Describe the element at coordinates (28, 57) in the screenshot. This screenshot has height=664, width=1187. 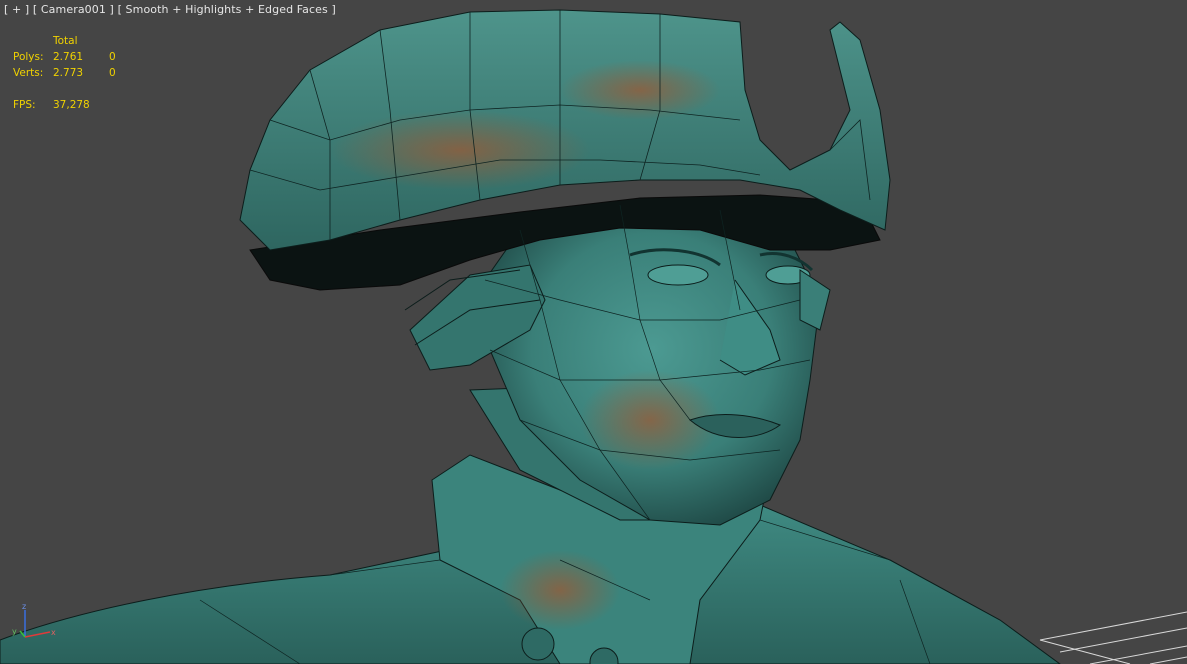
I see `polys-label: Polys:` at that location.